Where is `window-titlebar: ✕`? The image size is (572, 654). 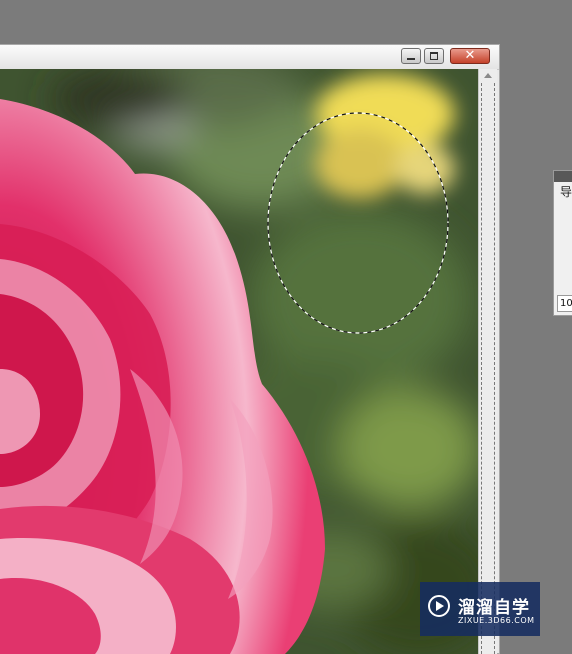 window-titlebar: ✕ is located at coordinates (249, 57).